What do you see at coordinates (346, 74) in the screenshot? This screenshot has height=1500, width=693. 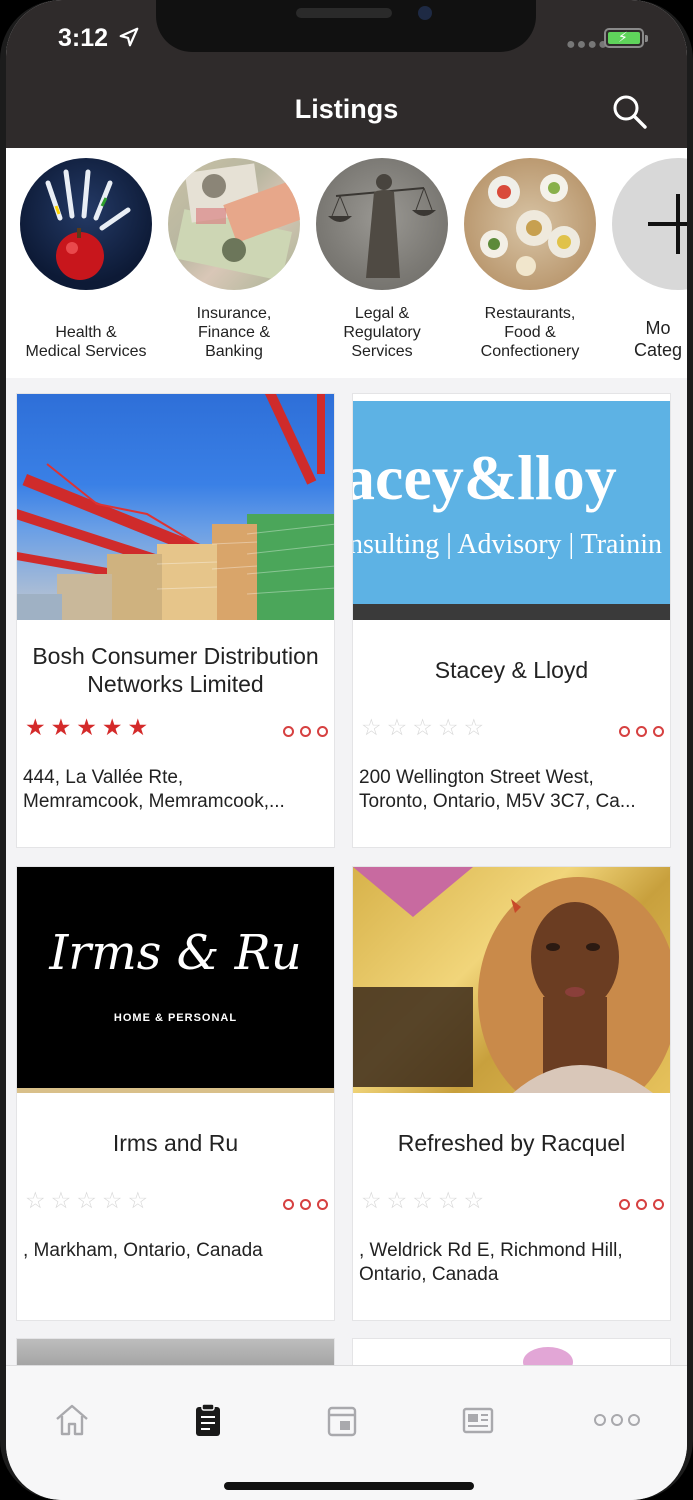 I see `navigation-bar: 3:12 ●●●● ⚡ Listings` at bounding box center [346, 74].